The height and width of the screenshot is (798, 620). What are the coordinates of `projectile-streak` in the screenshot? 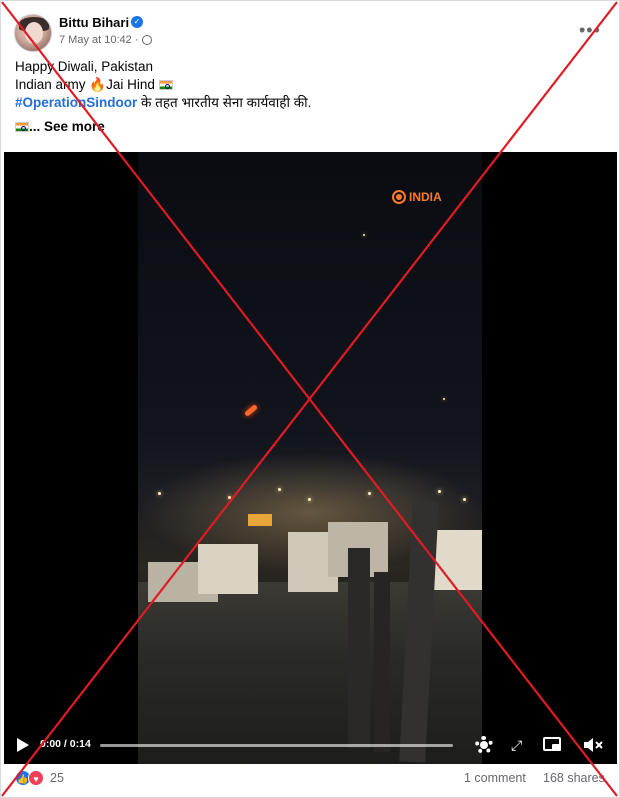 It's located at (251, 410).